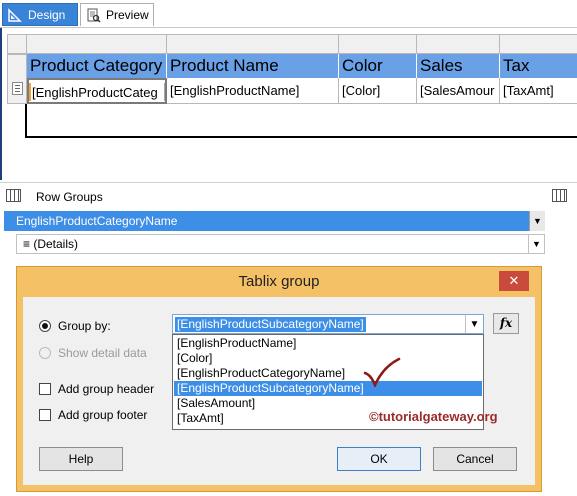  What do you see at coordinates (26, 121) in the screenshot?
I see `report-body-border-left` at bounding box center [26, 121].